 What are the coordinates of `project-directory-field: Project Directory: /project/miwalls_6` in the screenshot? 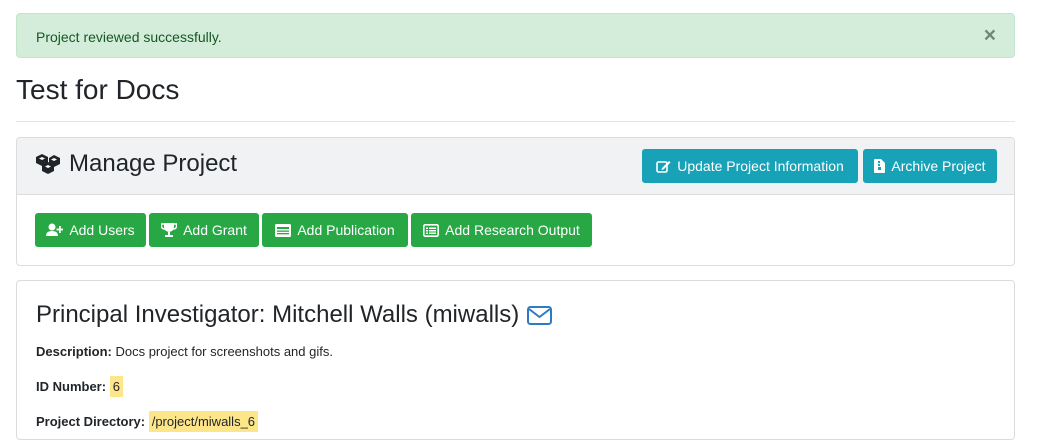 It's located at (147, 421).